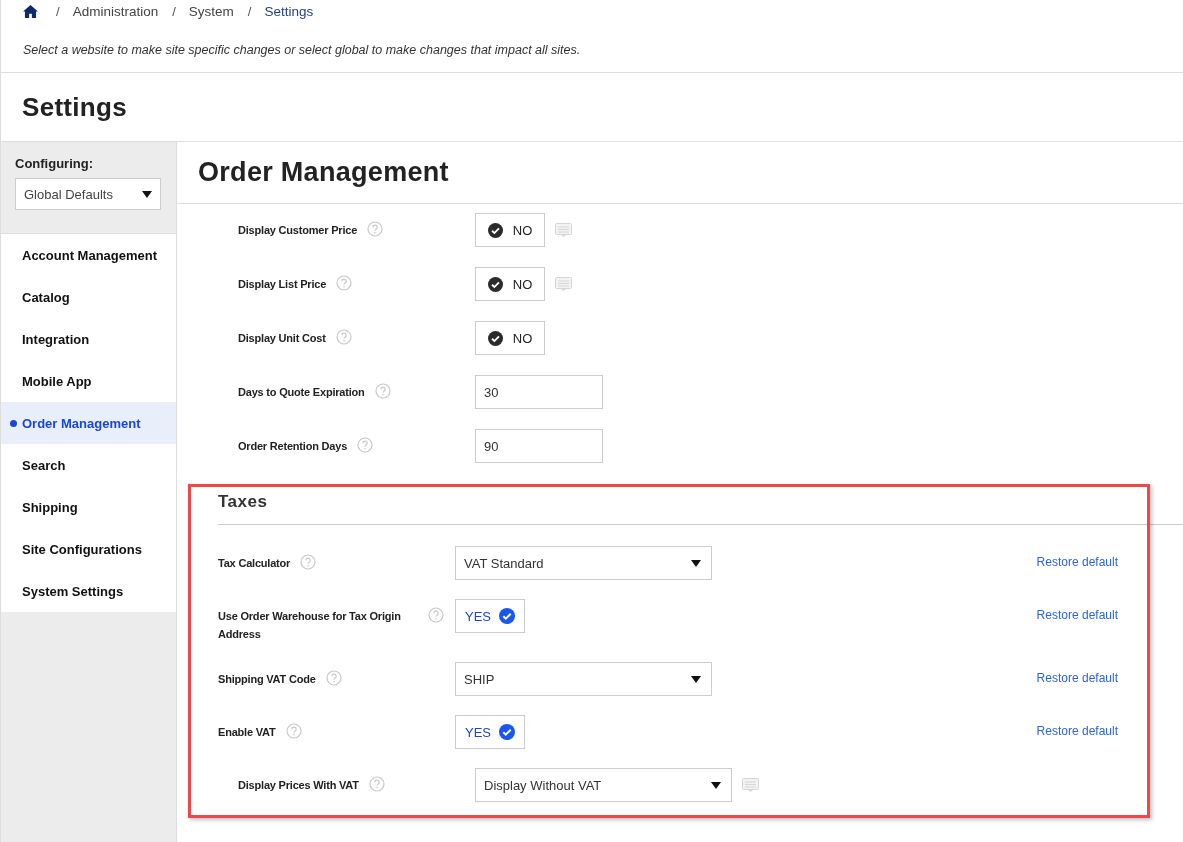 The height and width of the screenshot is (842, 1183). Describe the element at coordinates (254, 563) in the screenshot. I see `setting-label: Tax Calculator` at that location.